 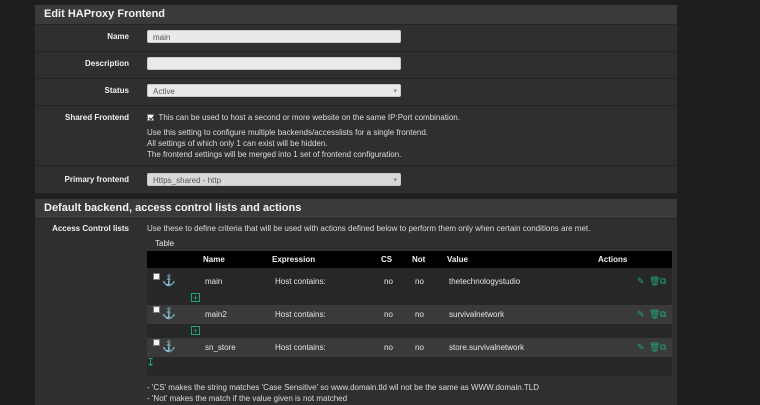 I want to click on status-label: Status, so click(x=116, y=90).